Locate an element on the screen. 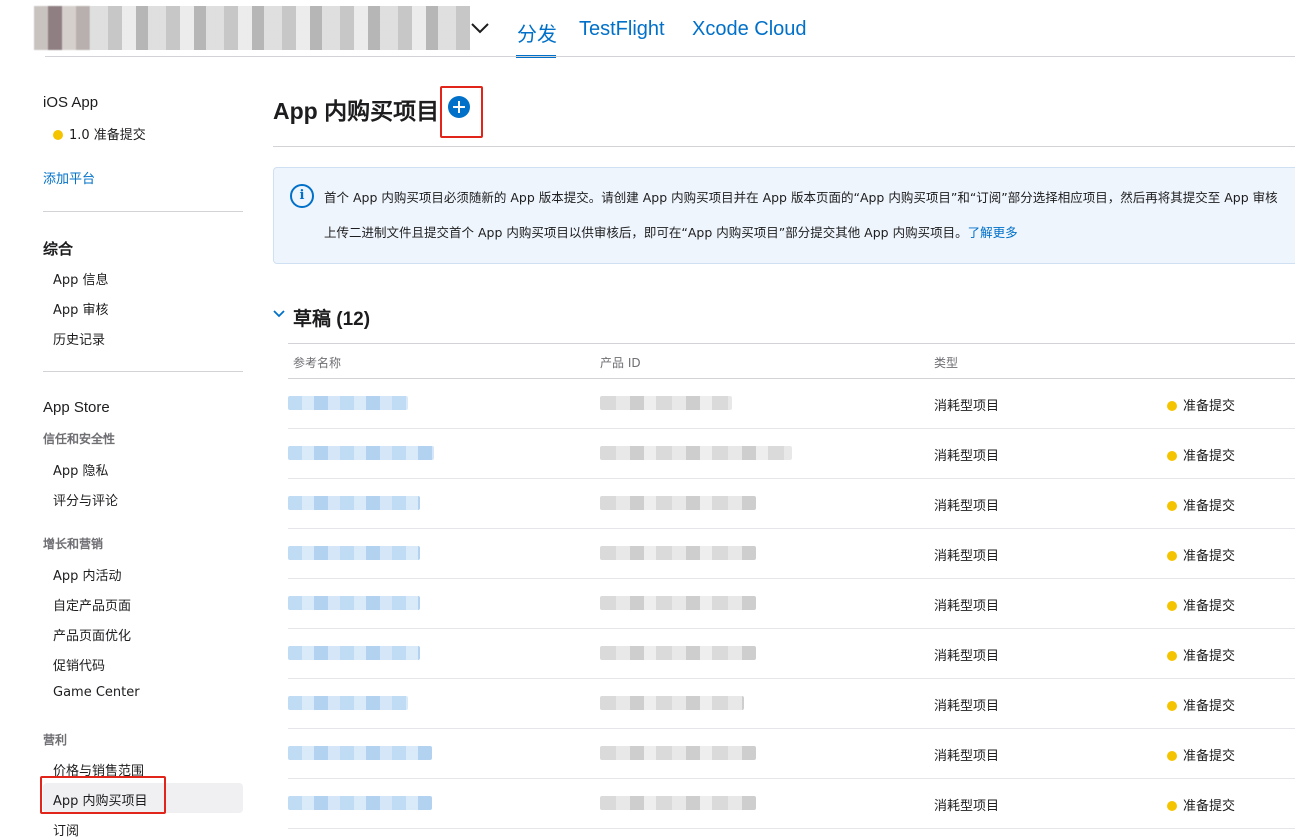 The image size is (1295, 839). page-title: App 内购买项目 is located at coordinates (356, 111).